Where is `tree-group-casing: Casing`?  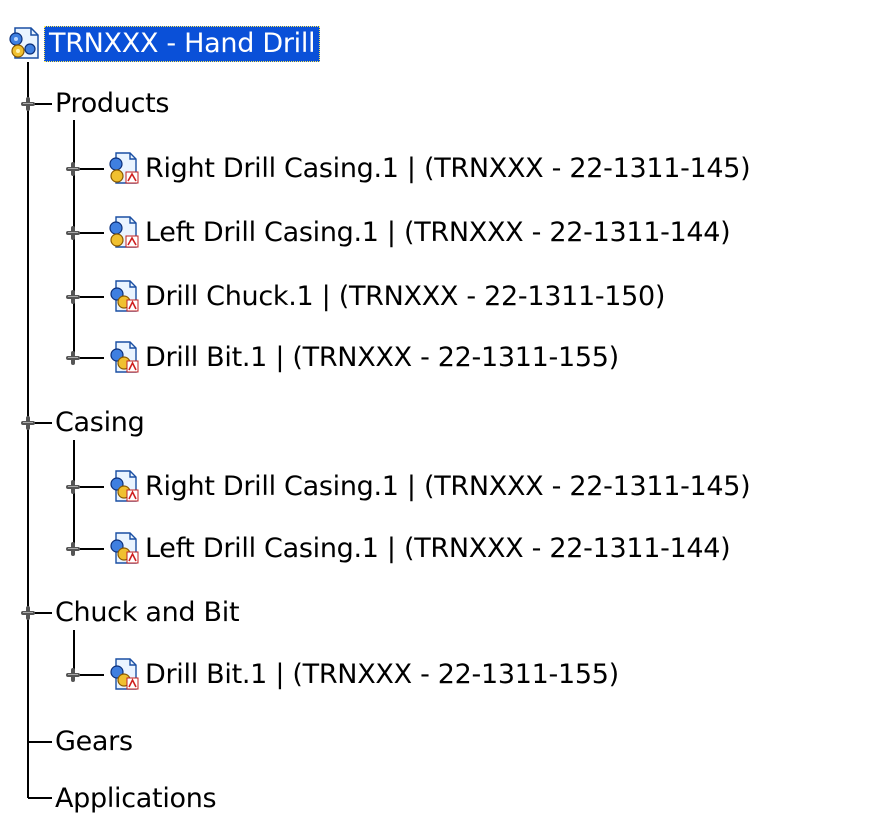 tree-group-casing: Casing is located at coordinates (99, 423).